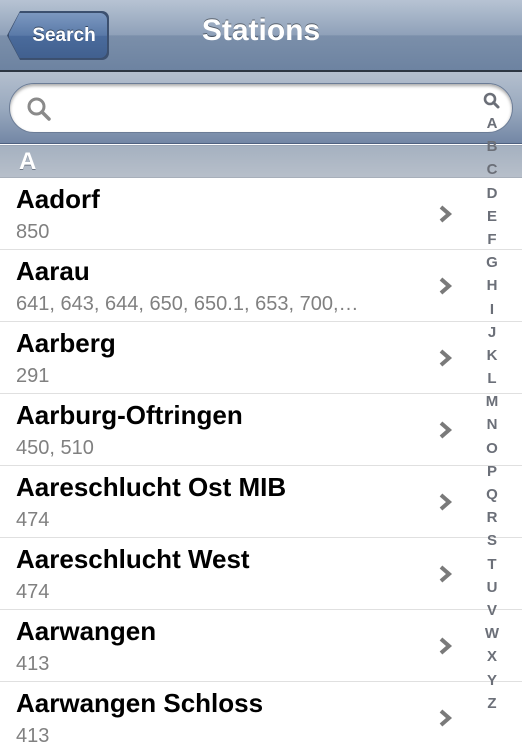  What do you see at coordinates (129, 415) in the screenshot?
I see `station-name: Aarburg-Oftringen` at bounding box center [129, 415].